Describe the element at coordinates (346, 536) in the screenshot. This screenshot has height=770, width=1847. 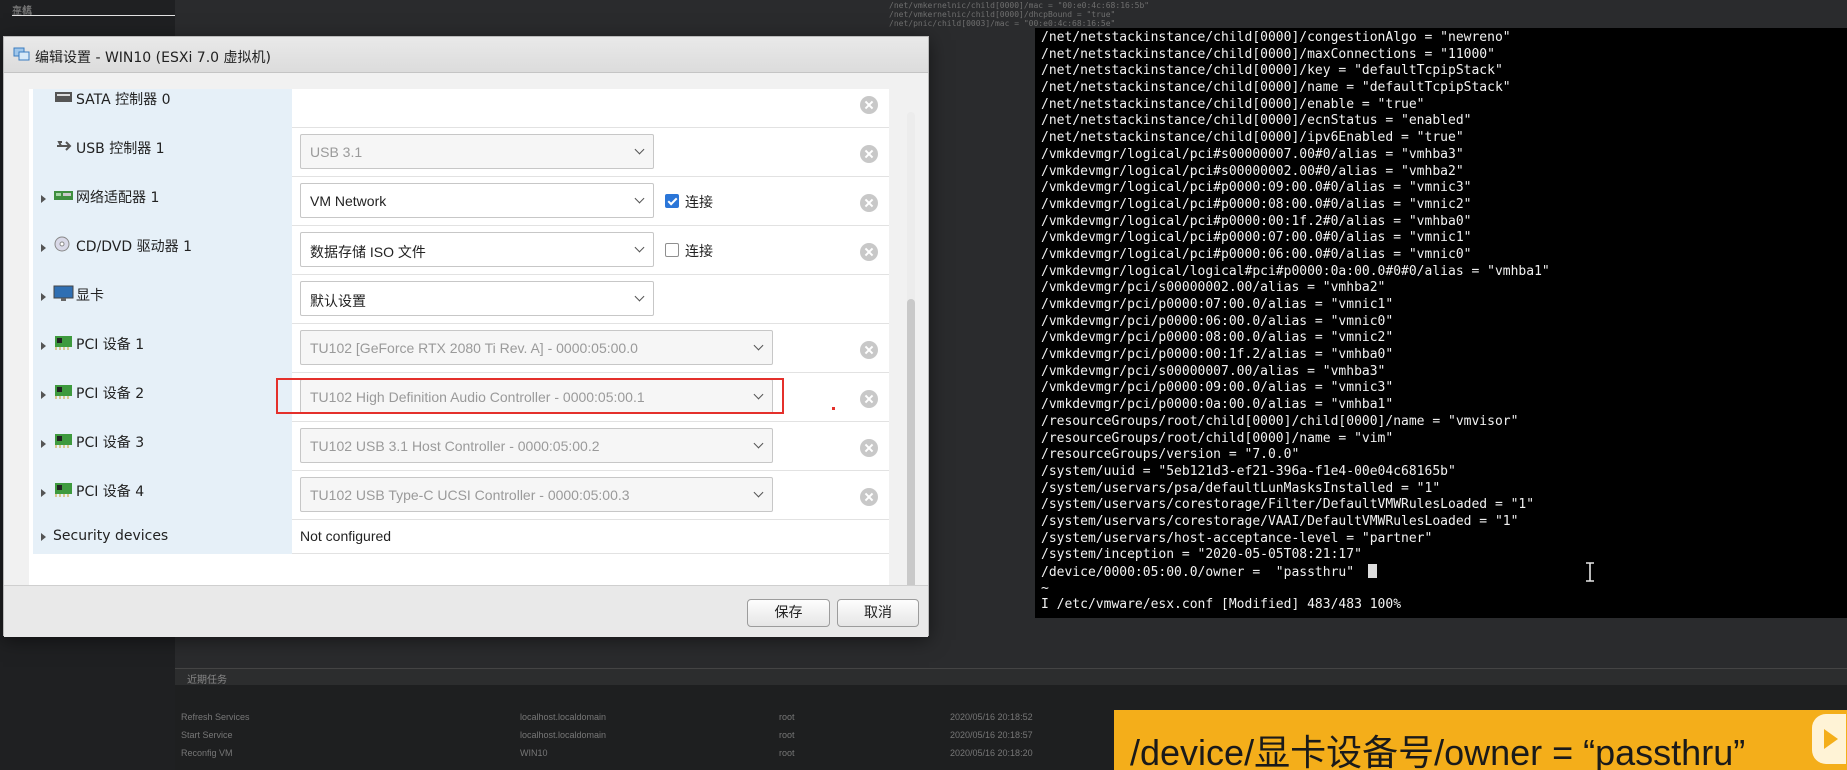
I see `security-devices-value: Not configured` at that location.